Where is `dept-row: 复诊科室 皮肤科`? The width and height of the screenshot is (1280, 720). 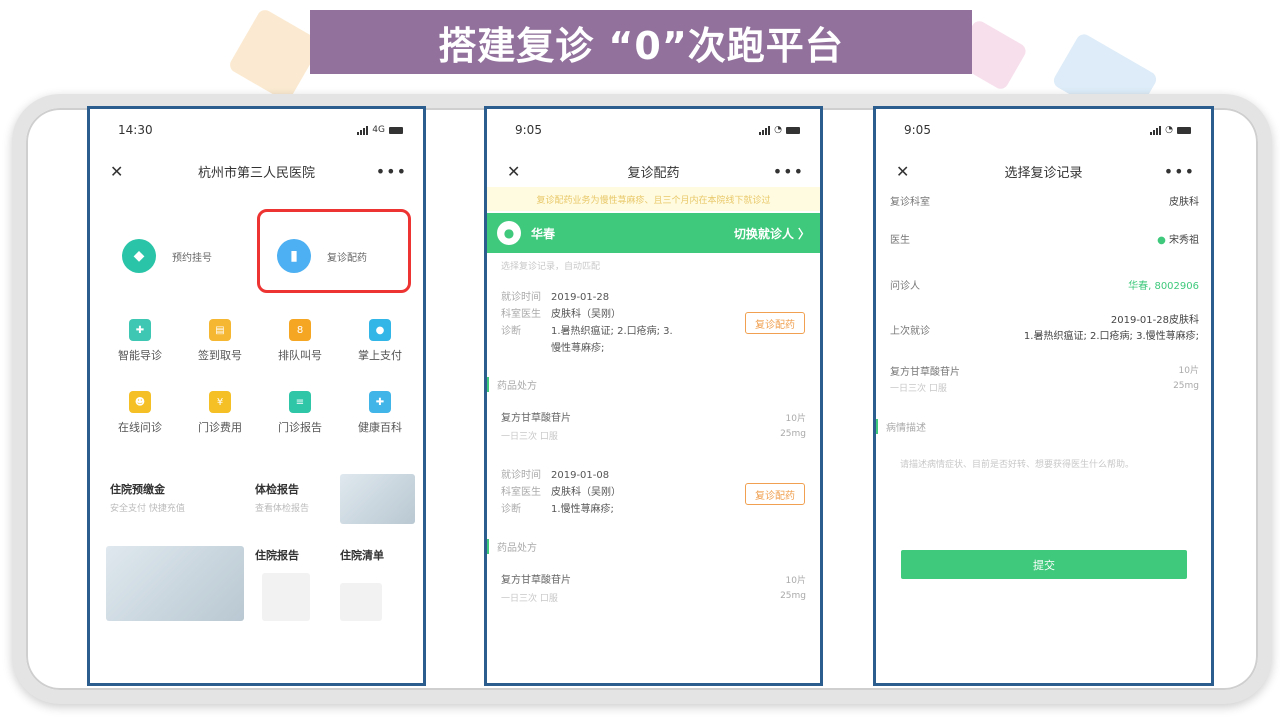 dept-row: 复诊科室 皮肤科 is located at coordinates (1044, 200).